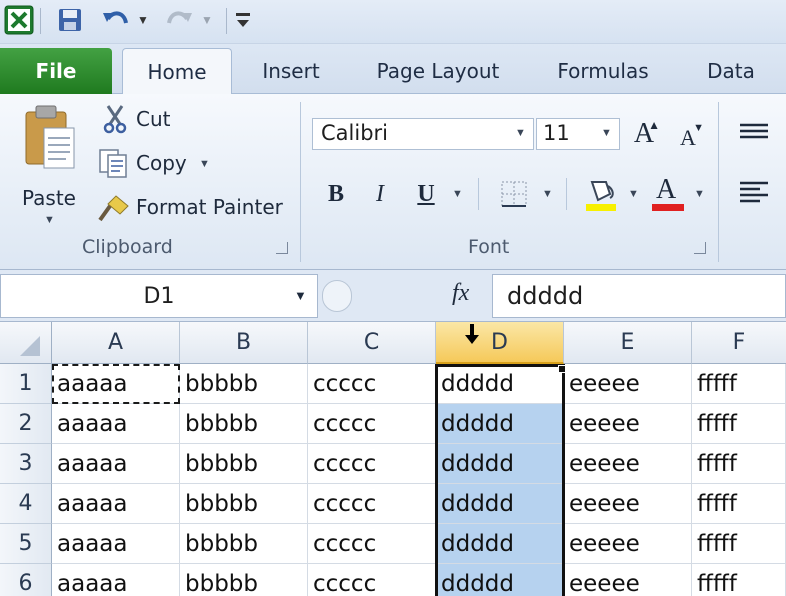 The width and height of the screenshot is (786, 596). I want to click on cell-d1: ddddd, so click(500, 384).